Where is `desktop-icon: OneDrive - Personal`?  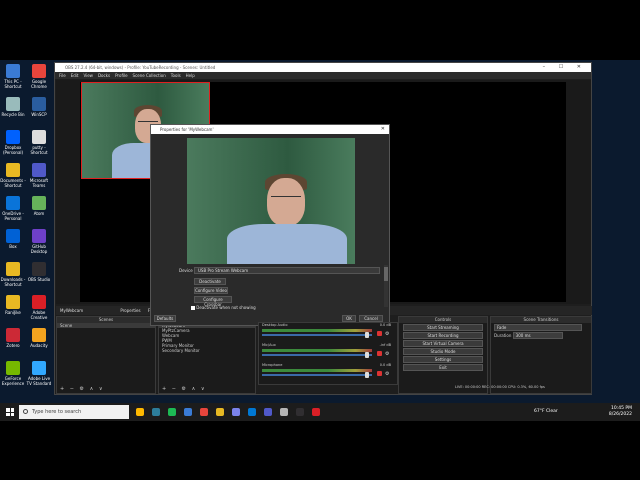 desktop-icon: OneDrive - Personal is located at coordinates (13, 208).